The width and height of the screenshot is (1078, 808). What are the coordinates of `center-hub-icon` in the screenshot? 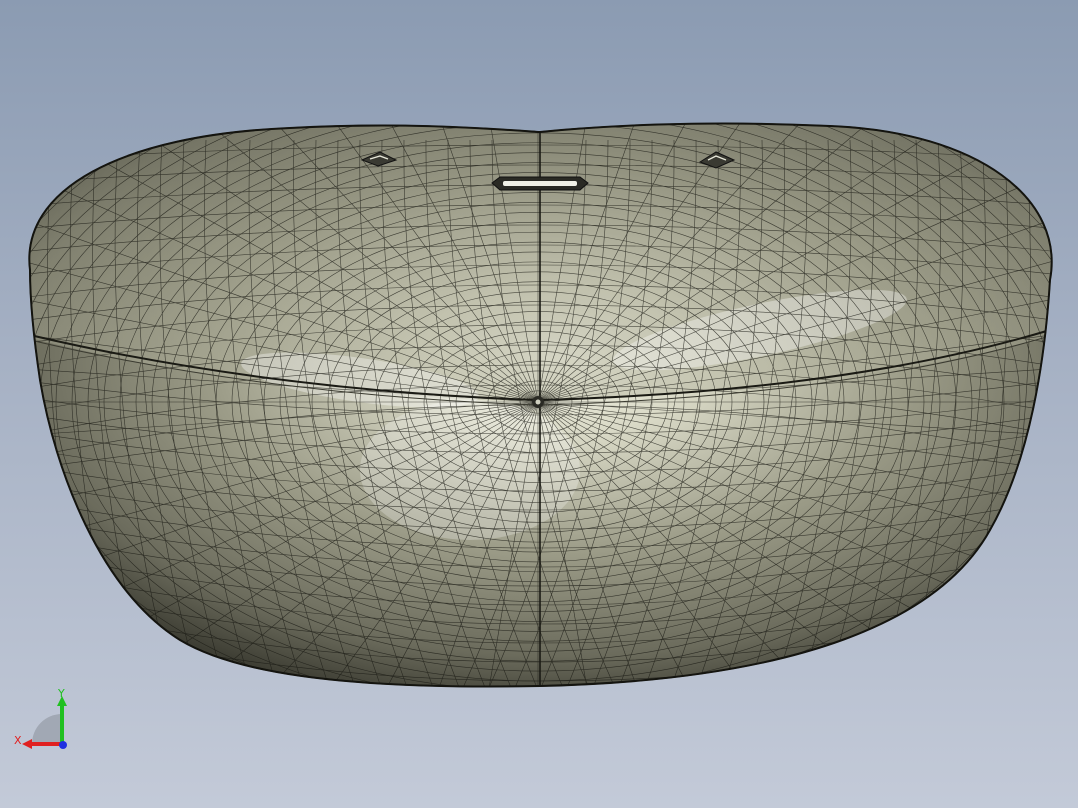 It's located at (538, 402).